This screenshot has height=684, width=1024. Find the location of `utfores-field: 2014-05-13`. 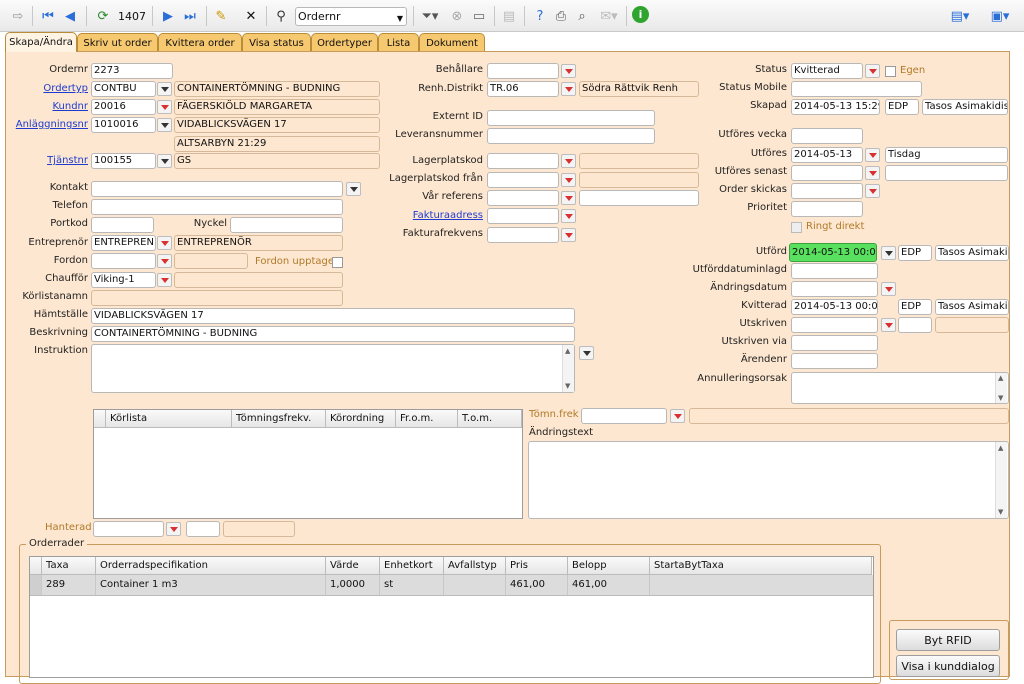

utfores-field: 2014-05-13 is located at coordinates (827, 155).